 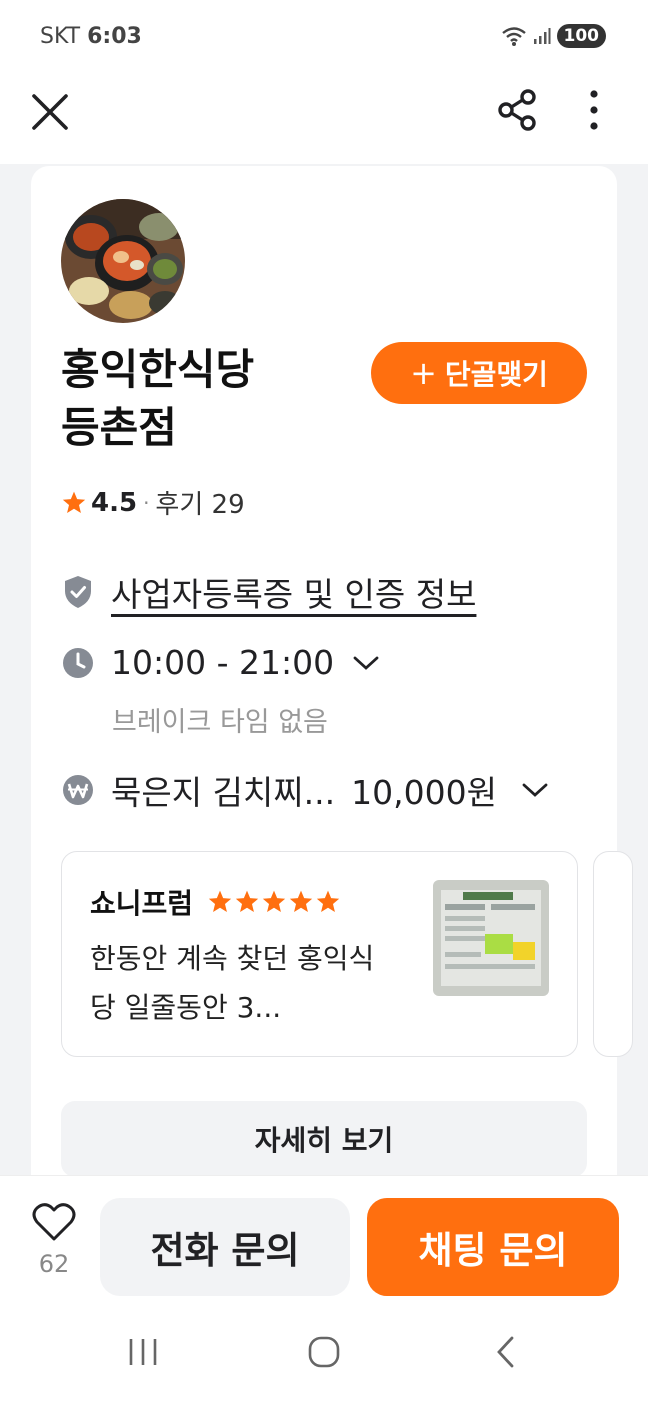 I want to click on clock-icon, so click(x=78, y=663).